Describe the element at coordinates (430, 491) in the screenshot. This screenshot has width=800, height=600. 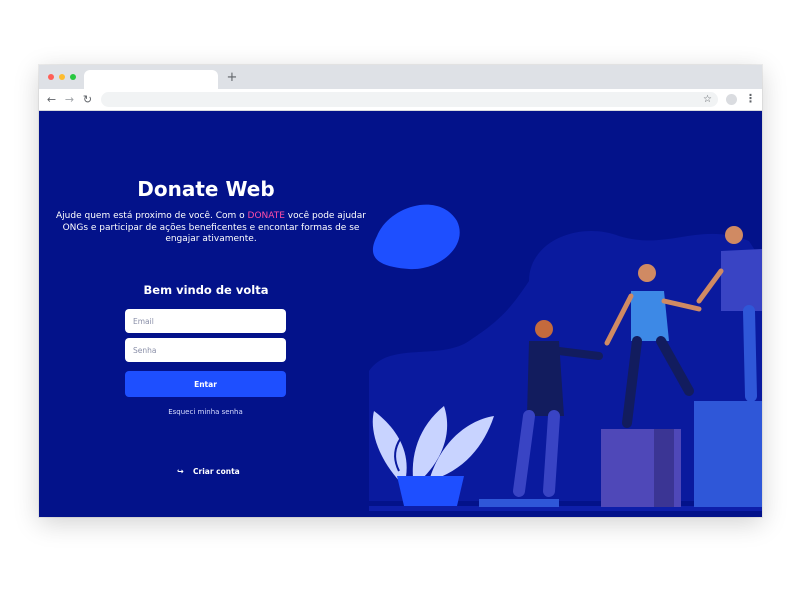
I see `plant-pot` at that location.